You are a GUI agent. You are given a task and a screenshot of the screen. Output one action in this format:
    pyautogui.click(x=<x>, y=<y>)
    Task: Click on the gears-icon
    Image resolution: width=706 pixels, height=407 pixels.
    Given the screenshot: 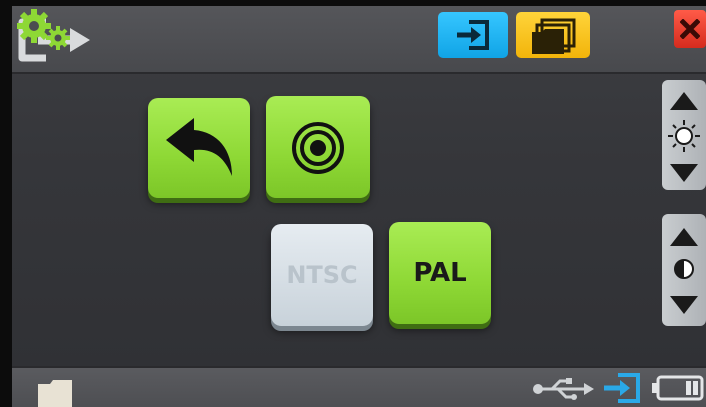 What is the action you would take?
    pyautogui.click(x=43, y=29)
    